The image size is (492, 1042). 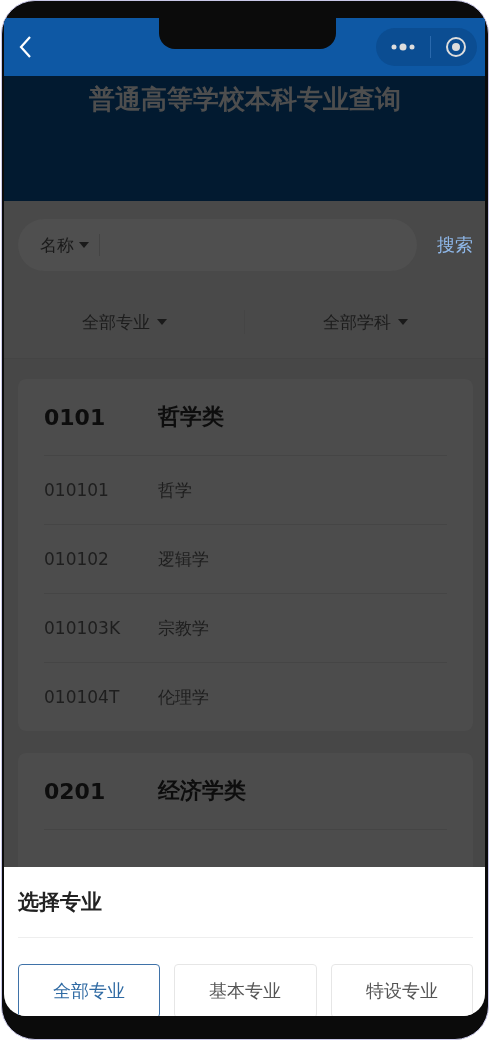 What do you see at coordinates (401, 990) in the screenshot?
I see `option-button: 特设专业` at bounding box center [401, 990].